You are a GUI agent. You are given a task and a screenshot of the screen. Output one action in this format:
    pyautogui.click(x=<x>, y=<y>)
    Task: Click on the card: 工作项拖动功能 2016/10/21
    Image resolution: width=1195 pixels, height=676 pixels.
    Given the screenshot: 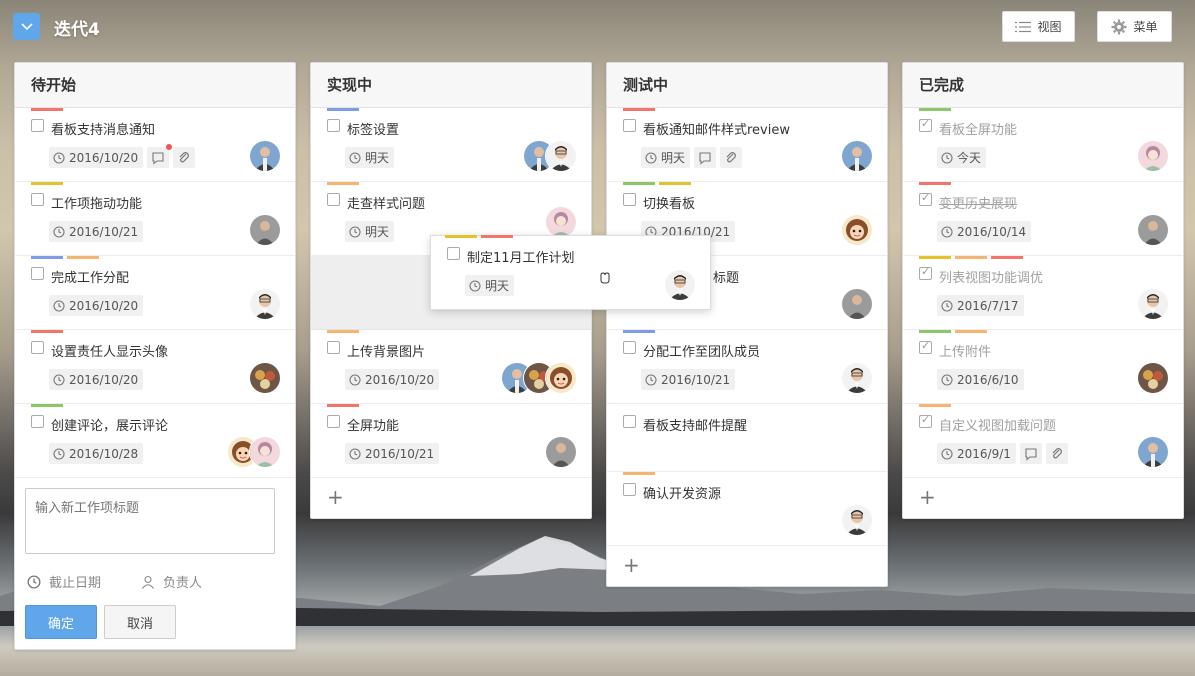 What is the action you would take?
    pyautogui.click(x=155, y=219)
    